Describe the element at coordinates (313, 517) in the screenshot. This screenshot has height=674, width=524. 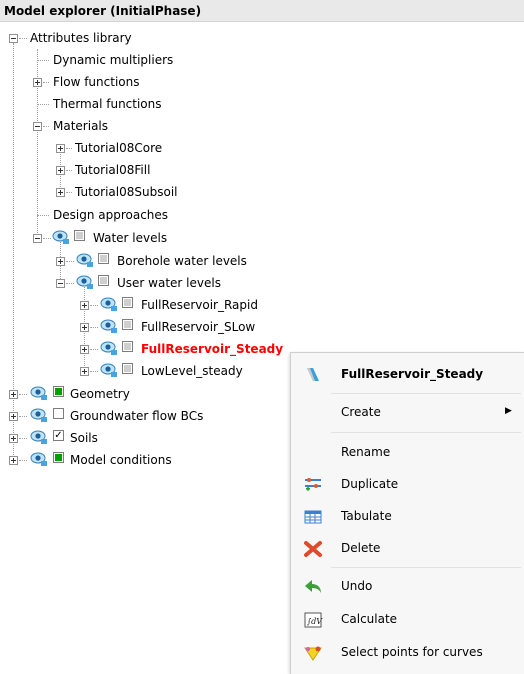
I see `table-icon` at that location.